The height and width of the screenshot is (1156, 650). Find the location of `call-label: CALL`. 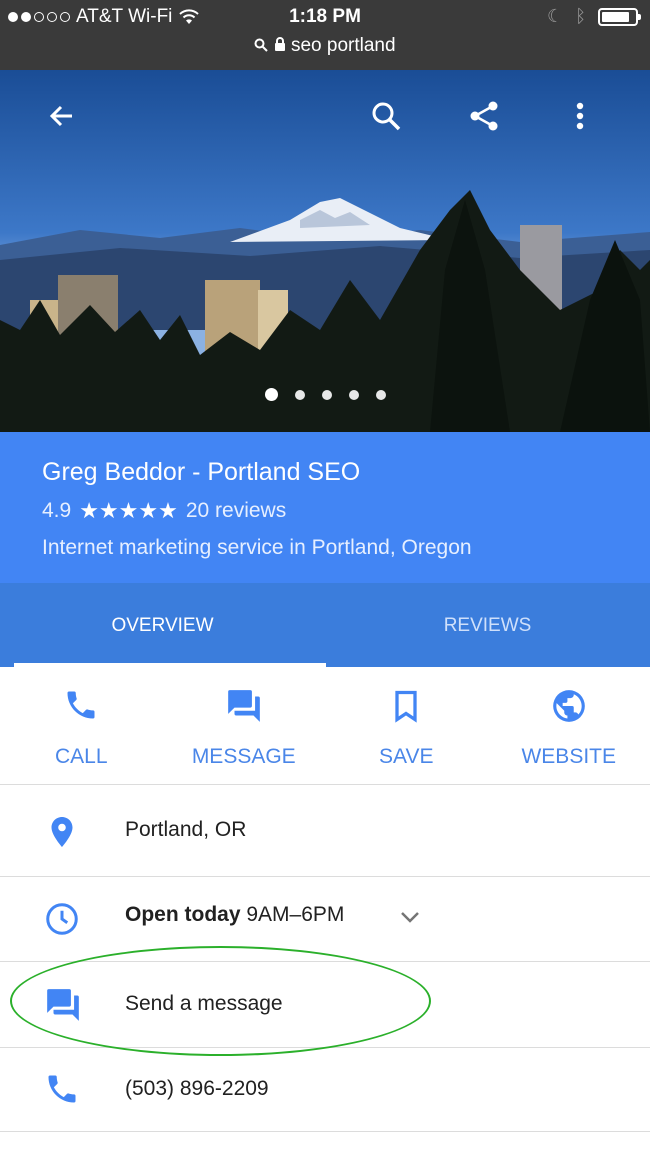

call-label: CALL is located at coordinates (81, 756).